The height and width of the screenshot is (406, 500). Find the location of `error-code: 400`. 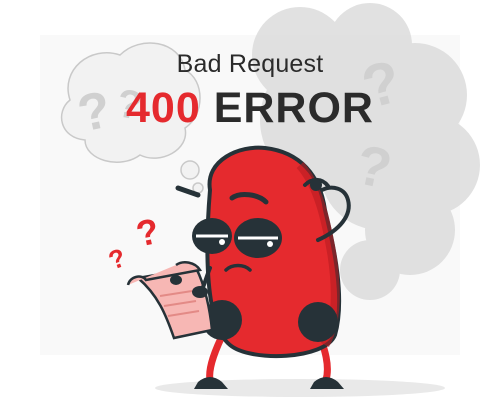

error-code: 400 is located at coordinates (163, 108).